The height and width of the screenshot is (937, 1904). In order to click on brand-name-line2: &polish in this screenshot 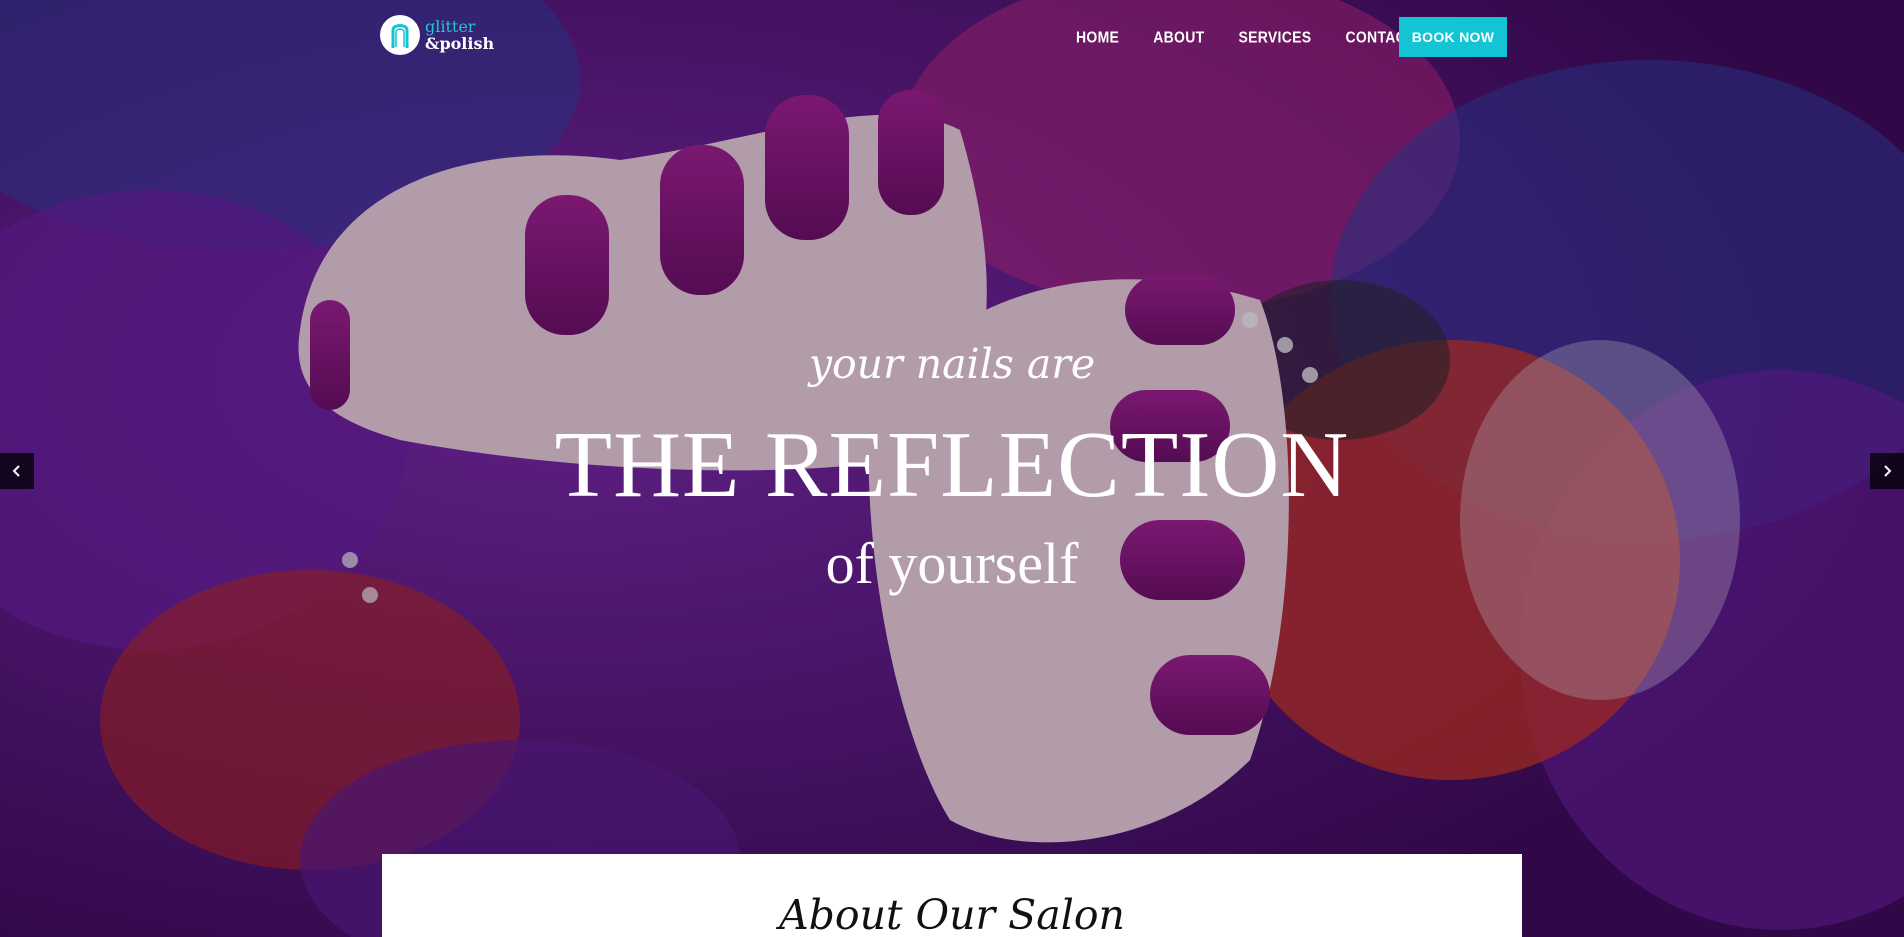, I will do `click(460, 43)`.